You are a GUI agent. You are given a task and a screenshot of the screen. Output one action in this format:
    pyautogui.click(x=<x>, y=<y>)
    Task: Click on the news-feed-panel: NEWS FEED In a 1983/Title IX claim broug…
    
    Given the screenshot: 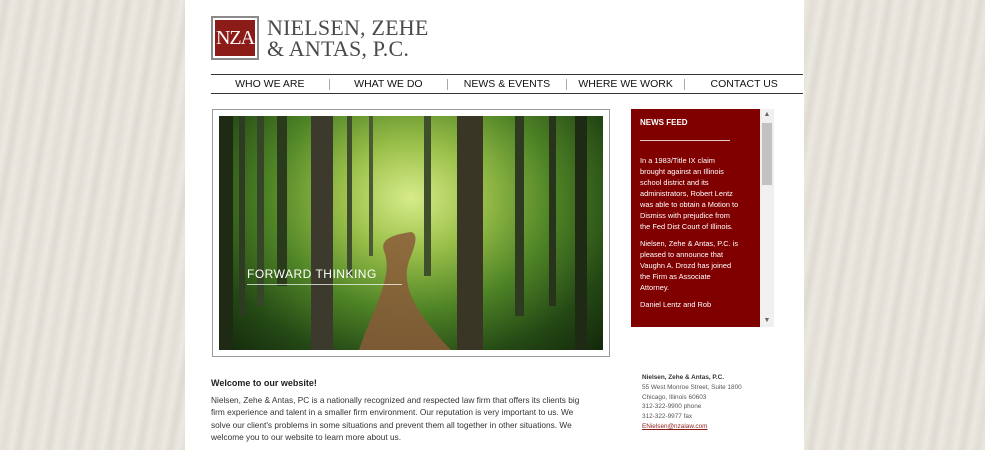 What is the action you would take?
    pyautogui.click(x=695, y=218)
    